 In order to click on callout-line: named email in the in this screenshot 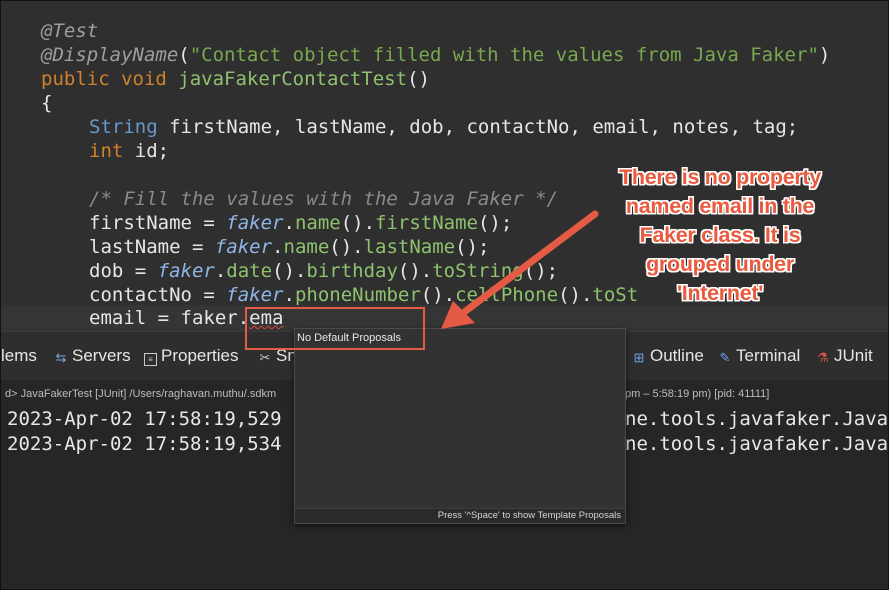, I will do `click(720, 206)`.